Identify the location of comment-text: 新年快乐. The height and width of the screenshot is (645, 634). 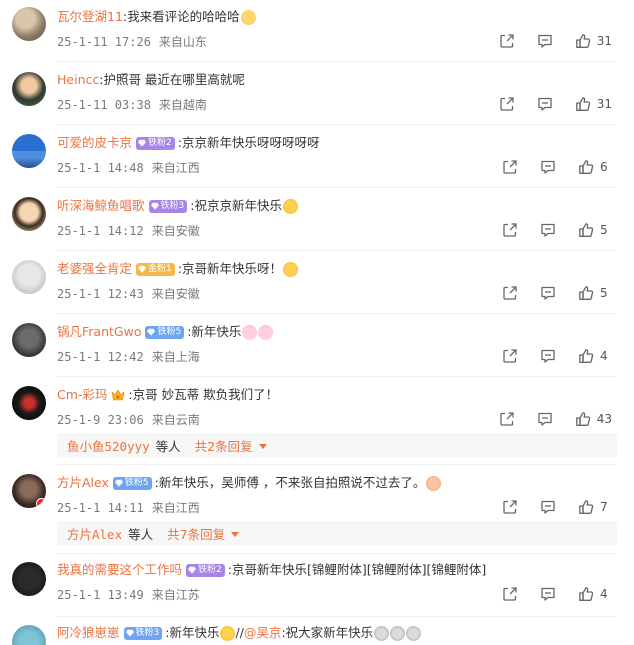
(216, 331).